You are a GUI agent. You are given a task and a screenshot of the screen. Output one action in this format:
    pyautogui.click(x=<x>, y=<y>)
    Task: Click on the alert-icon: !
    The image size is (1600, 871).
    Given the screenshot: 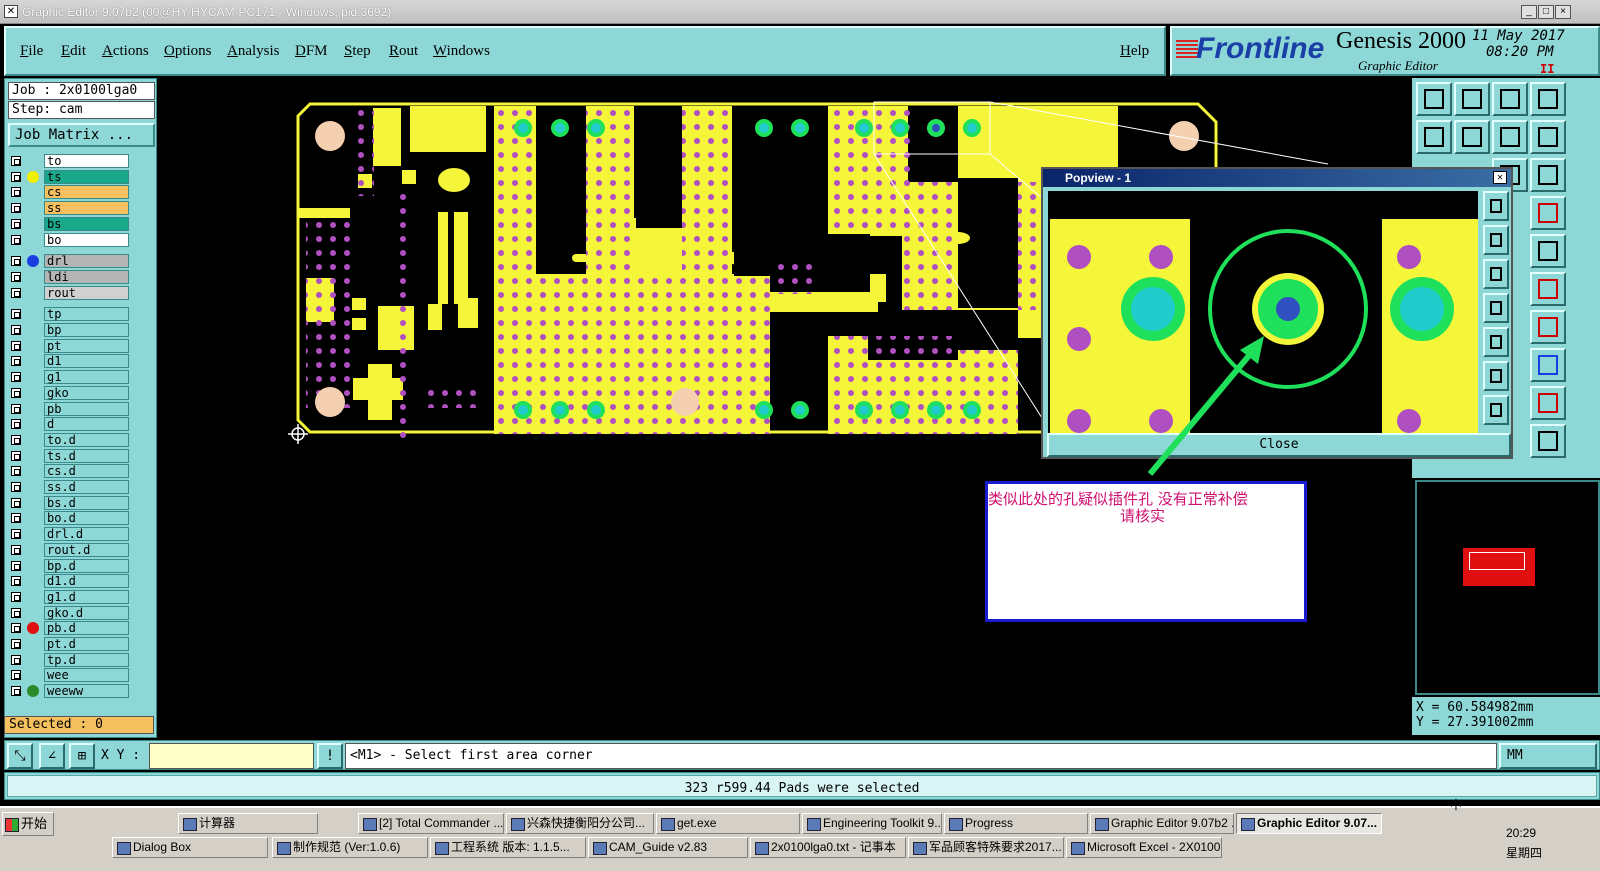 What is the action you would take?
    pyautogui.click(x=330, y=756)
    